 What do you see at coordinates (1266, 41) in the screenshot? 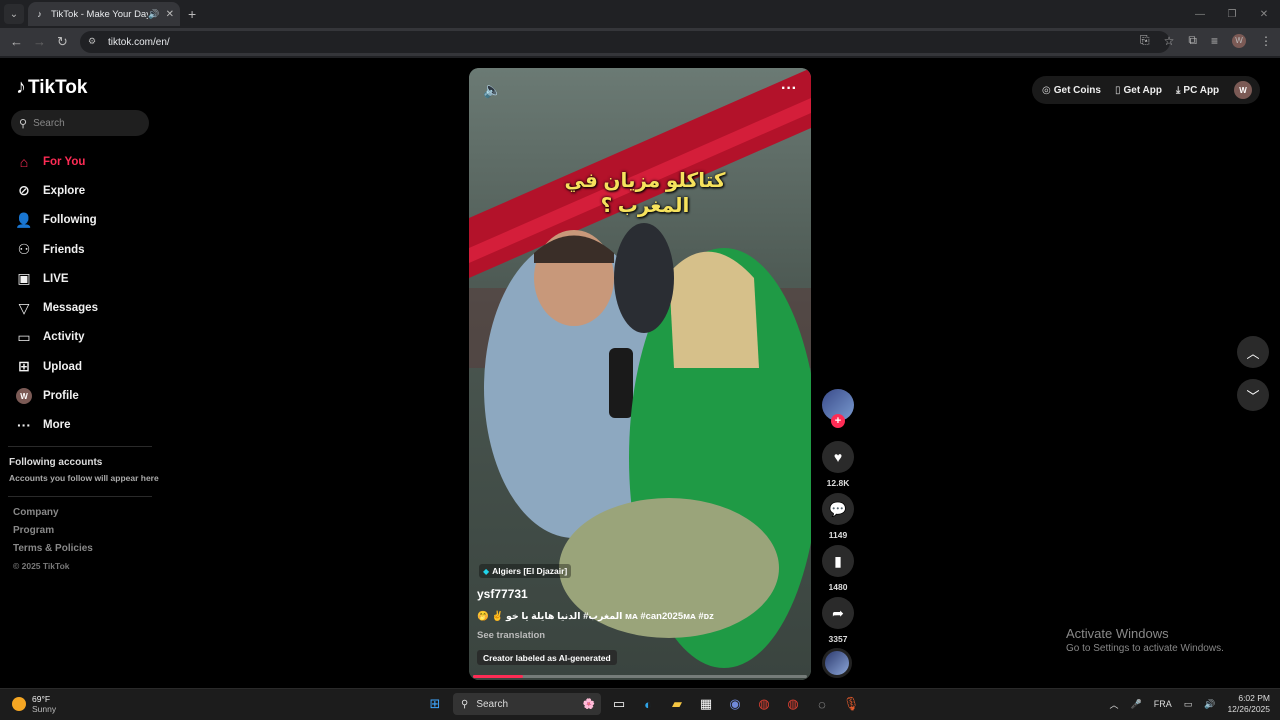
I see `browser-menu-icon: ⋮` at bounding box center [1266, 41].